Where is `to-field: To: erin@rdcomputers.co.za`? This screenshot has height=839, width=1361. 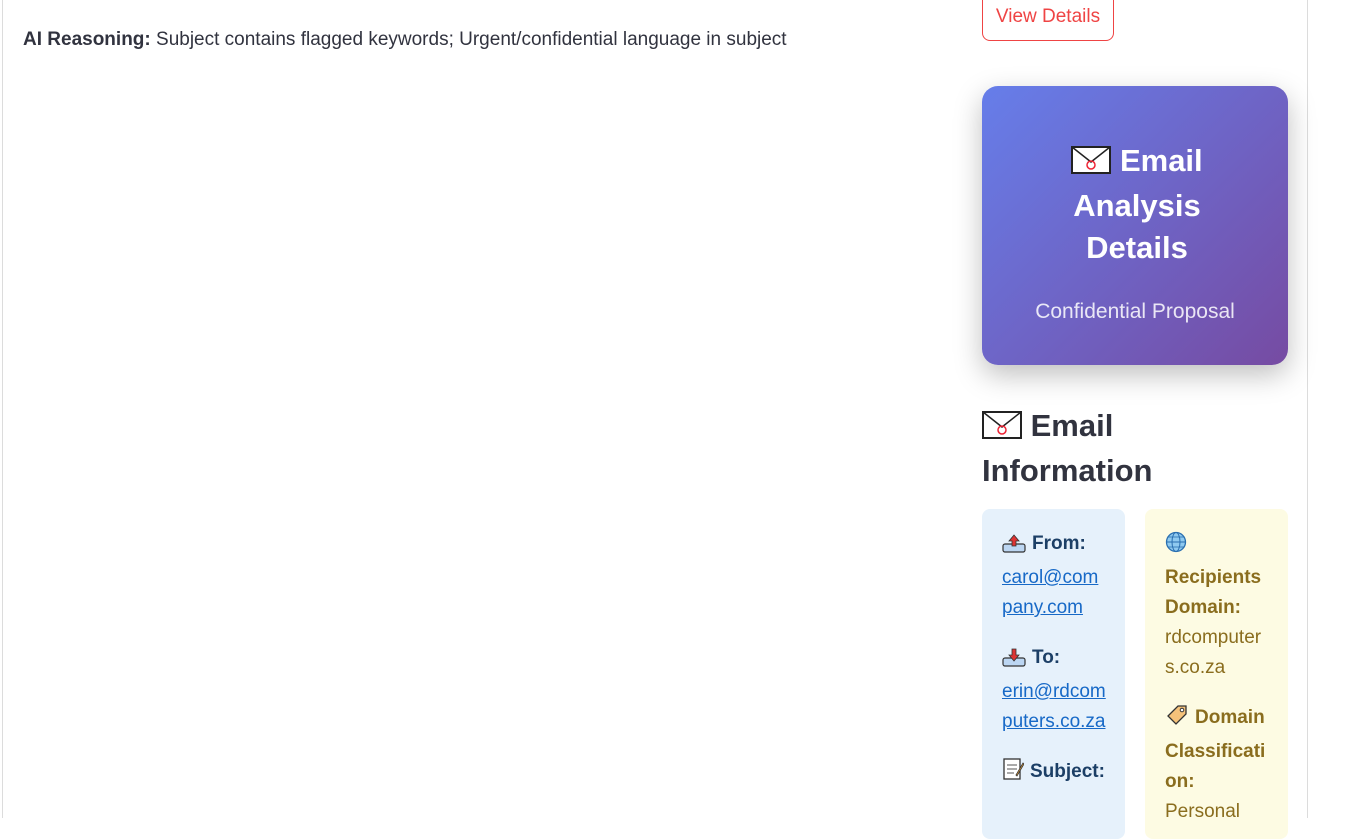
to-field: To: erin@rdcomputers.co.za is located at coordinates (1054, 690).